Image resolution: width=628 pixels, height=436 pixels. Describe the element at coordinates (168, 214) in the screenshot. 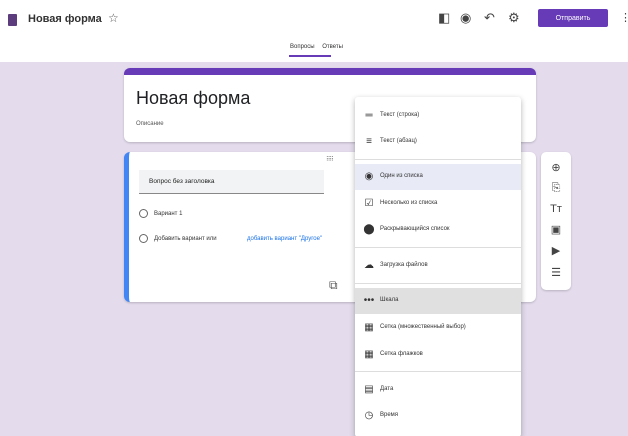

I see `option-1-label: Вариант 1` at that location.